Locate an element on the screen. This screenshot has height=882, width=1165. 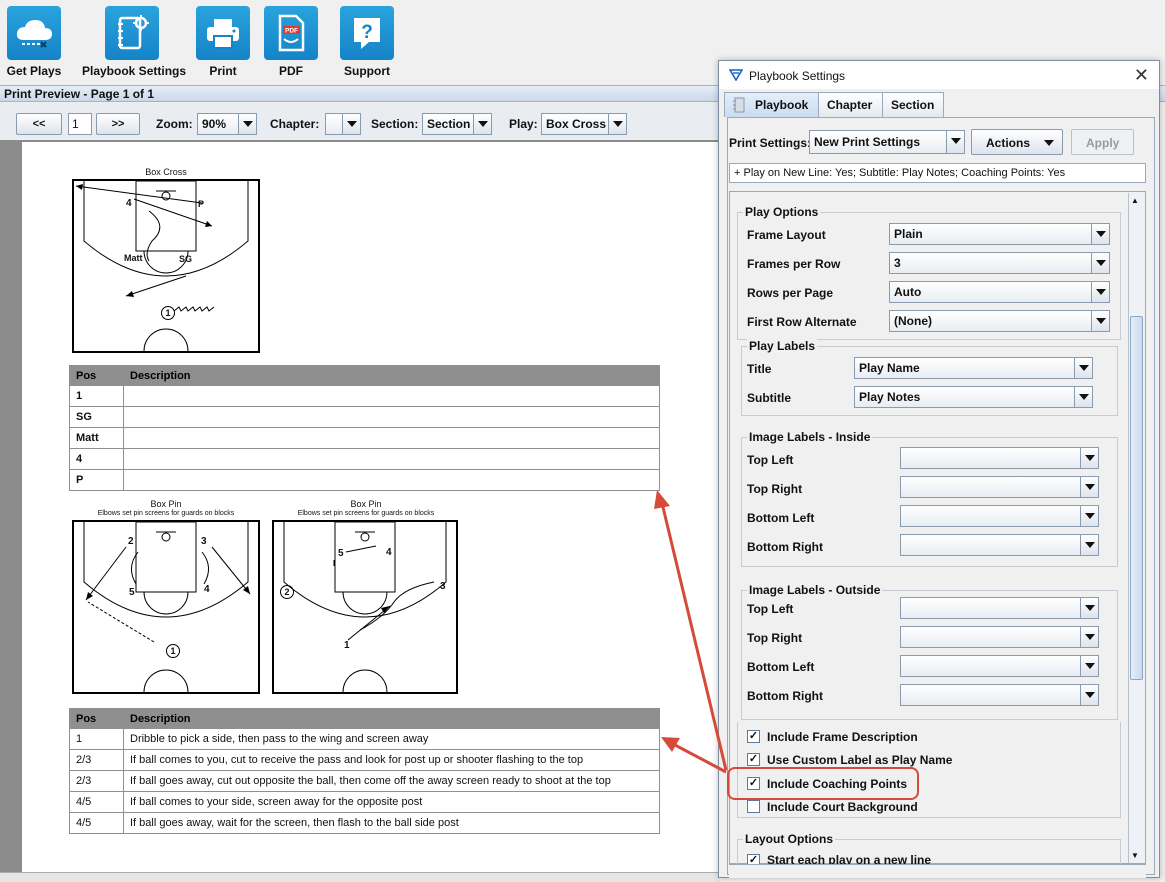
section-select: Section is located at coordinates (457, 124).